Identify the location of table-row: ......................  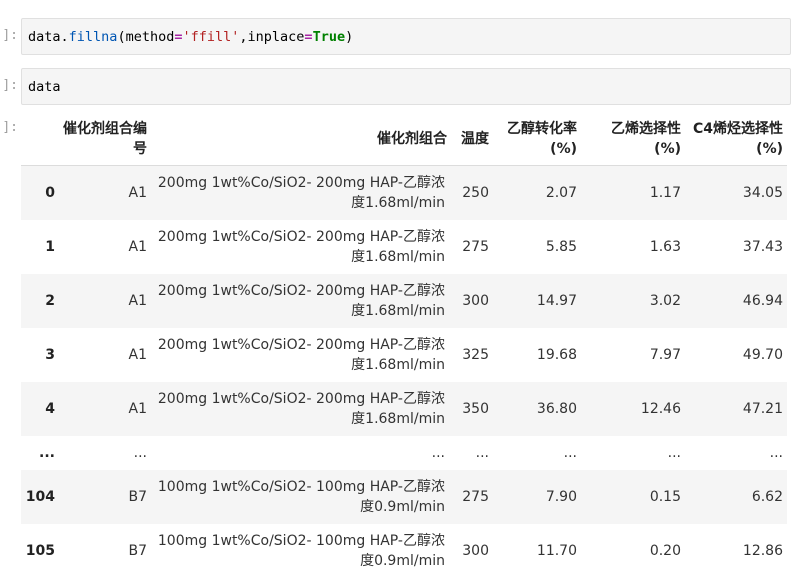
(404, 453).